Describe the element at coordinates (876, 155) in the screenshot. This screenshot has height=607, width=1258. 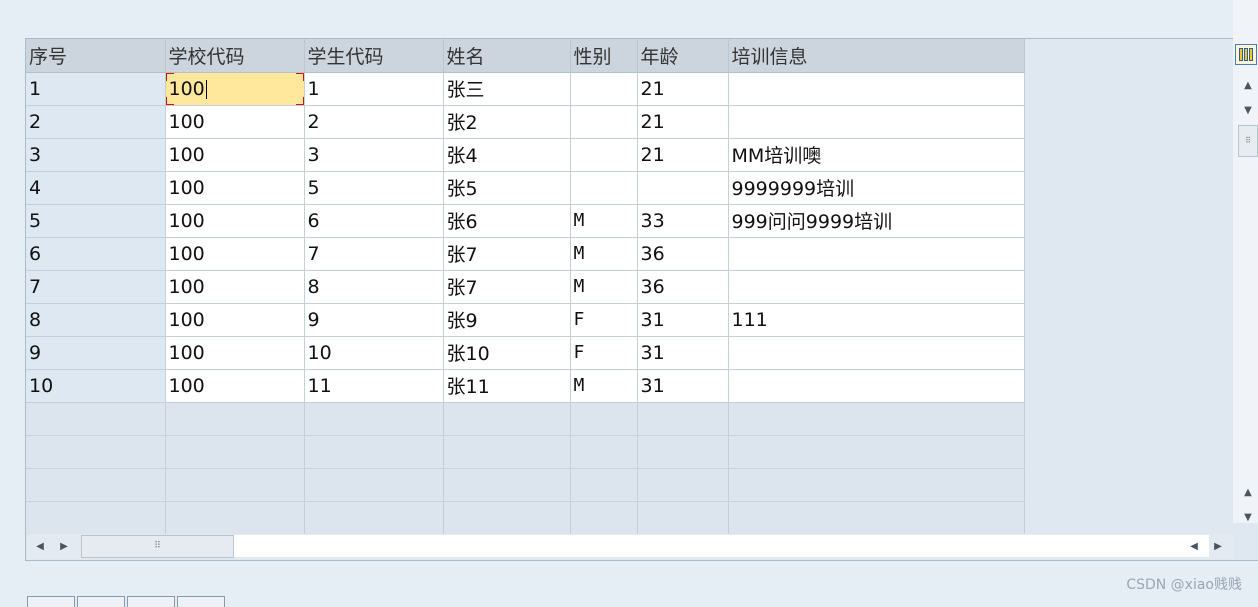
I see `table-cell: MM培训噢` at that location.